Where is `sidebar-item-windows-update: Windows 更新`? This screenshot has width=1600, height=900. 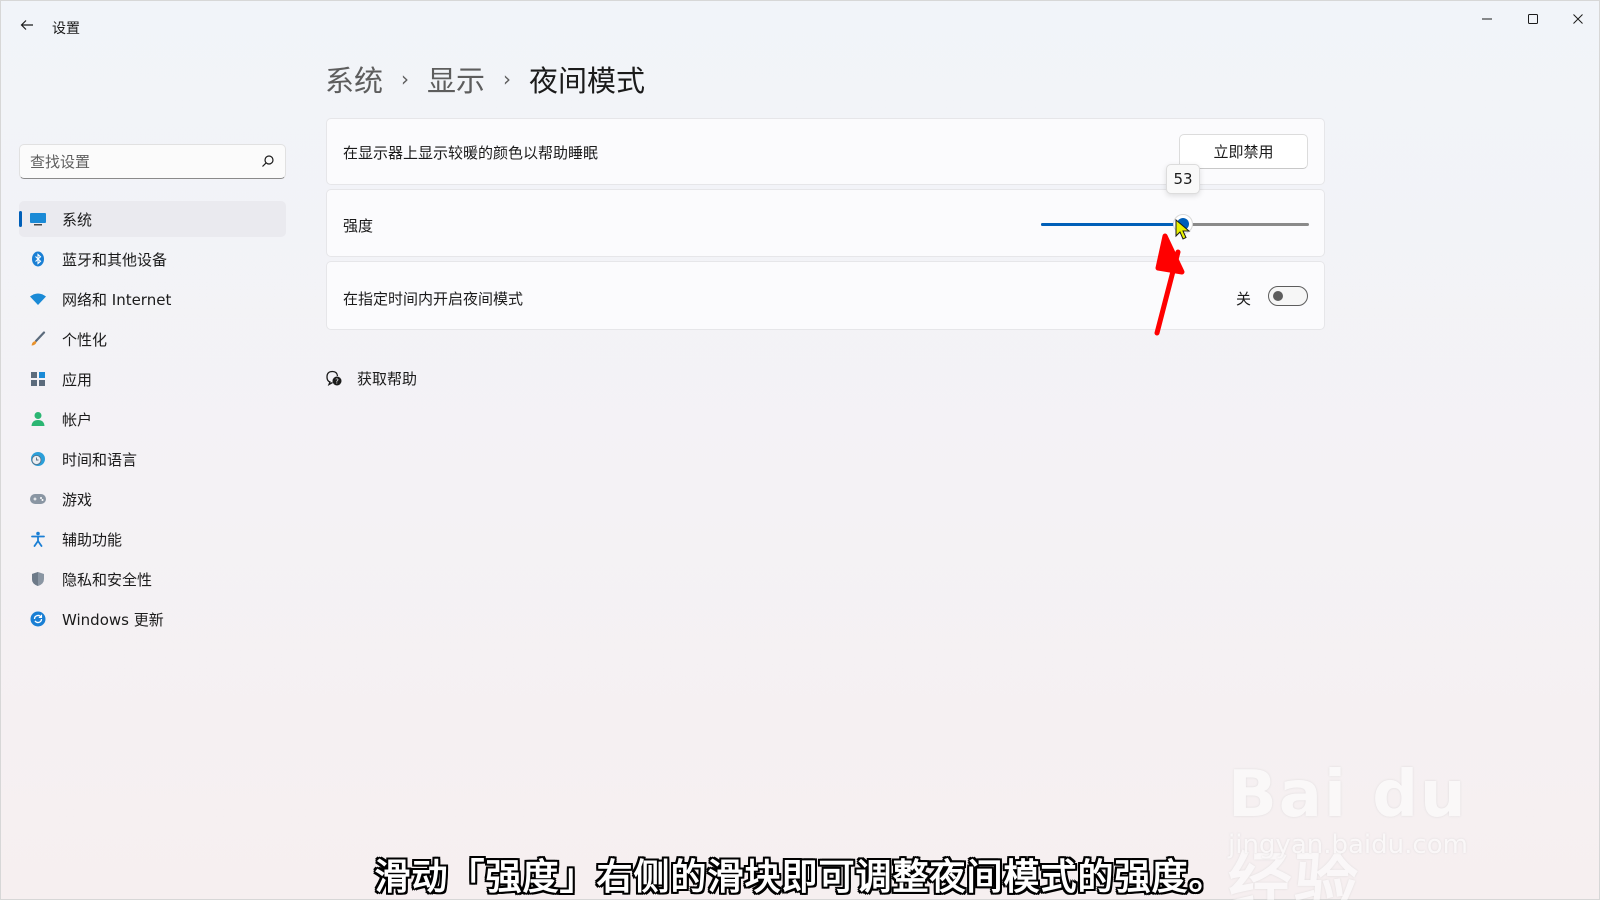 sidebar-item-windows-update: Windows 更新 is located at coordinates (152, 619).